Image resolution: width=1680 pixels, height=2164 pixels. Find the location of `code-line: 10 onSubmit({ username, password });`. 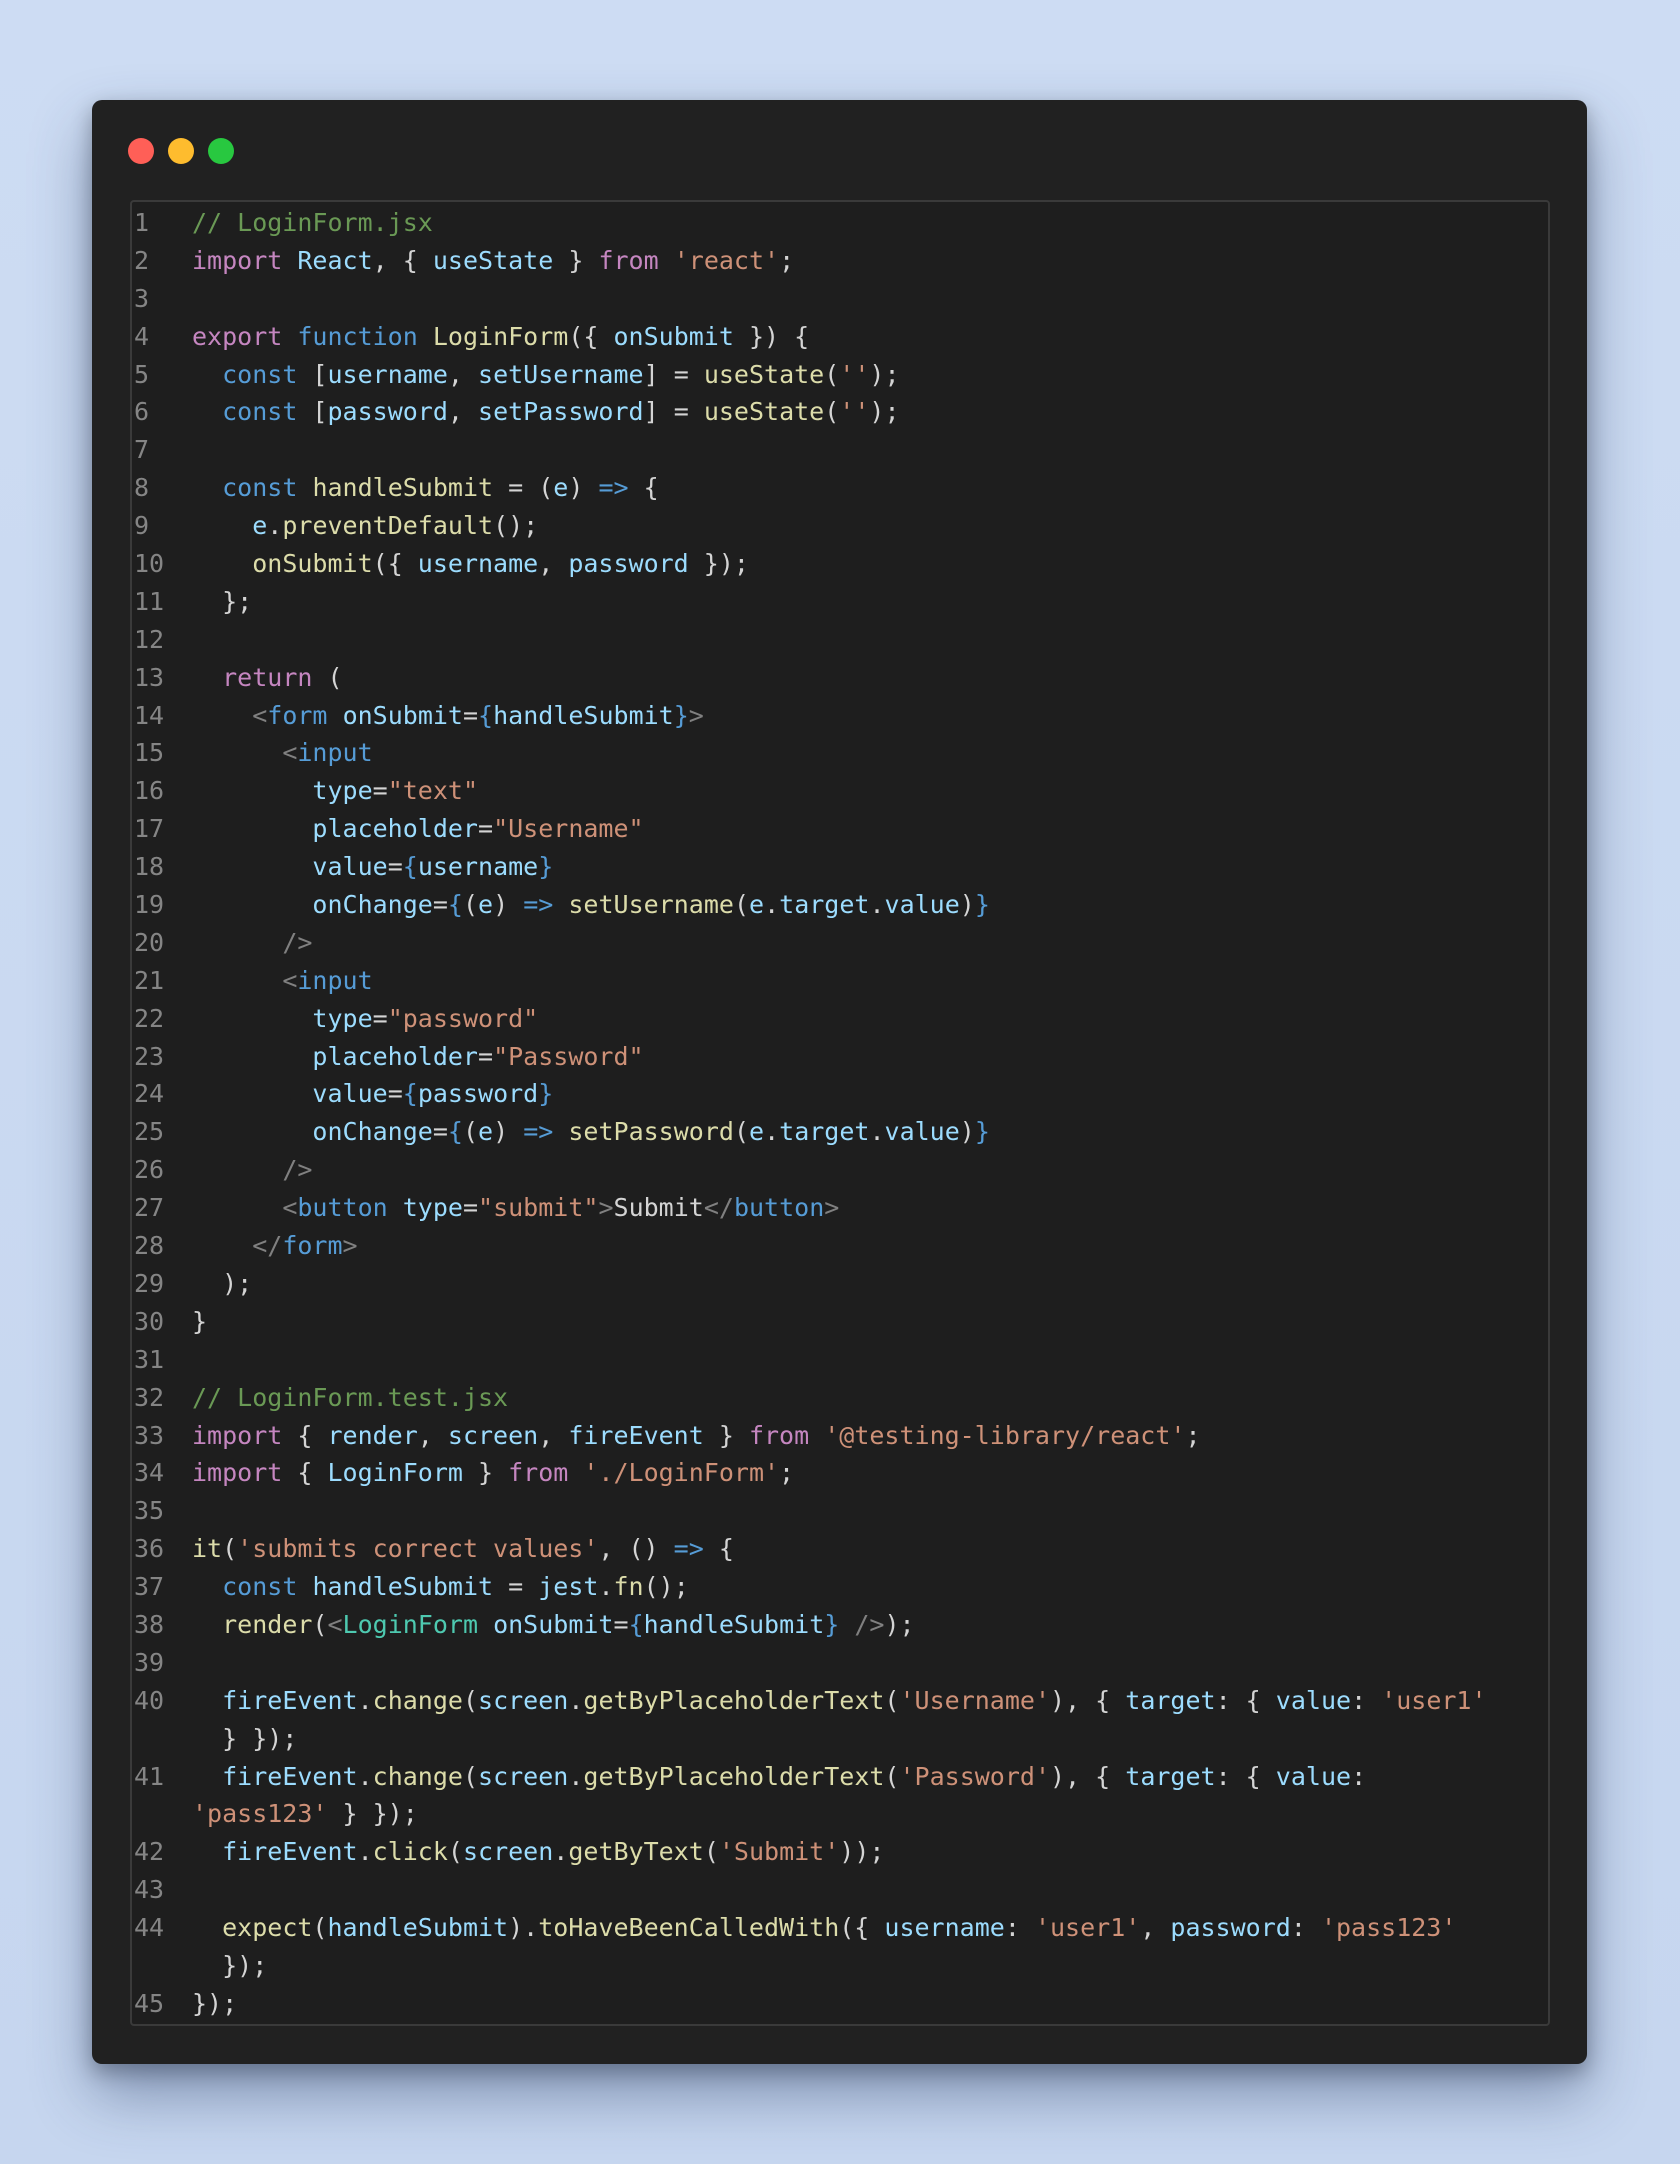

code-line: 10 onSubmit({ username, password }); is located at coordinates (840, 564).